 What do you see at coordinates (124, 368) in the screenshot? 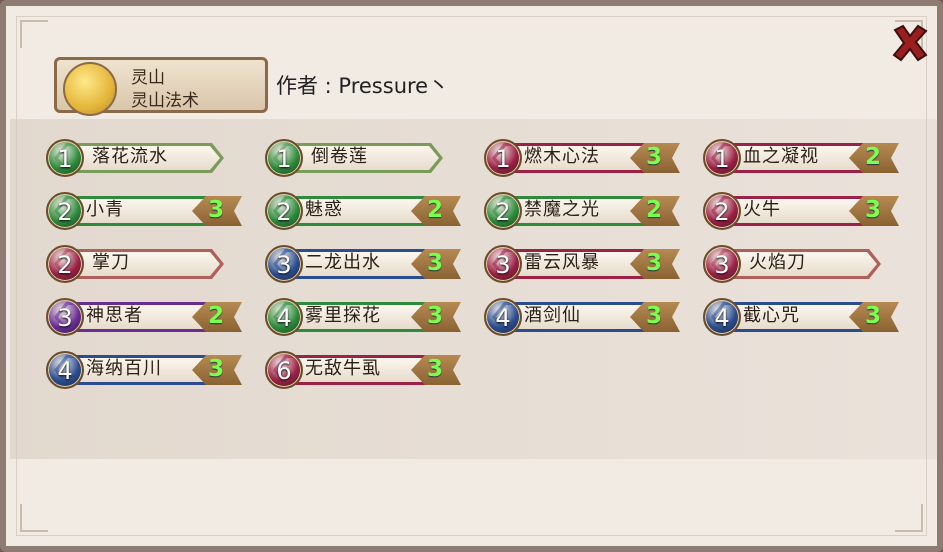
I see `card-name: 海纳百川` at bounding box center [124, 368].